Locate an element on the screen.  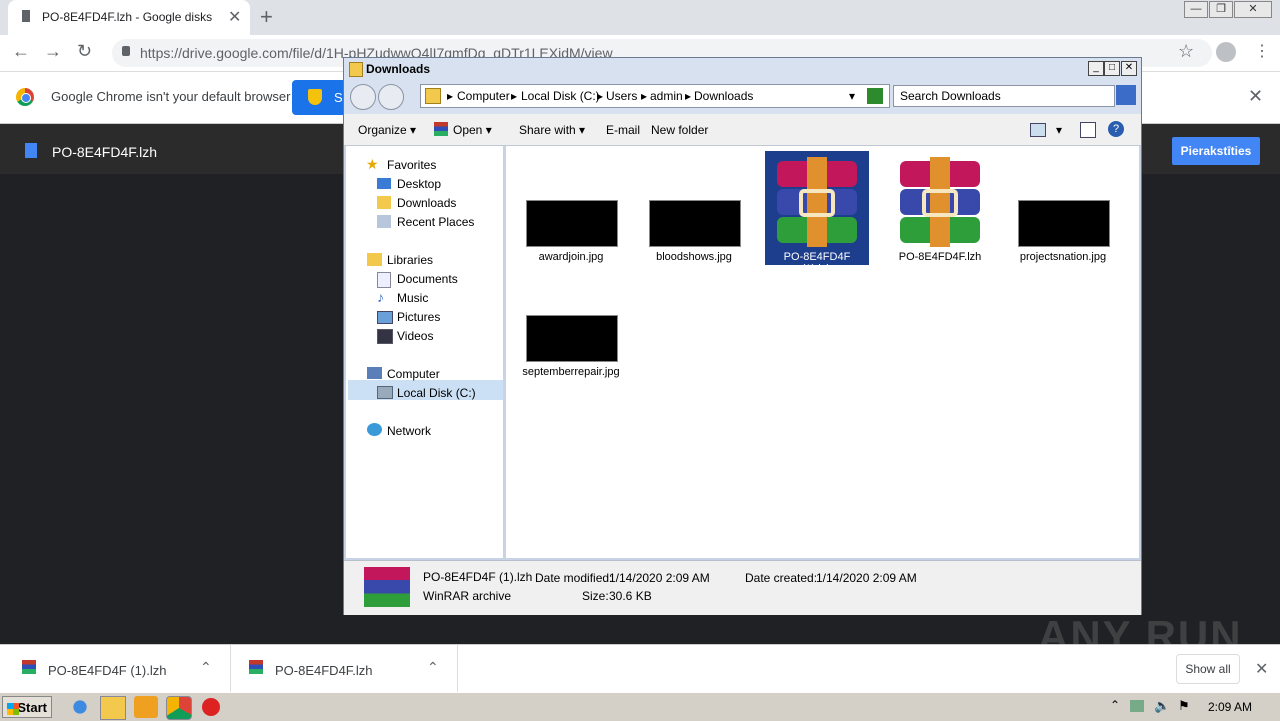
nav-computer: Computer is located at coordinates (413, 374).